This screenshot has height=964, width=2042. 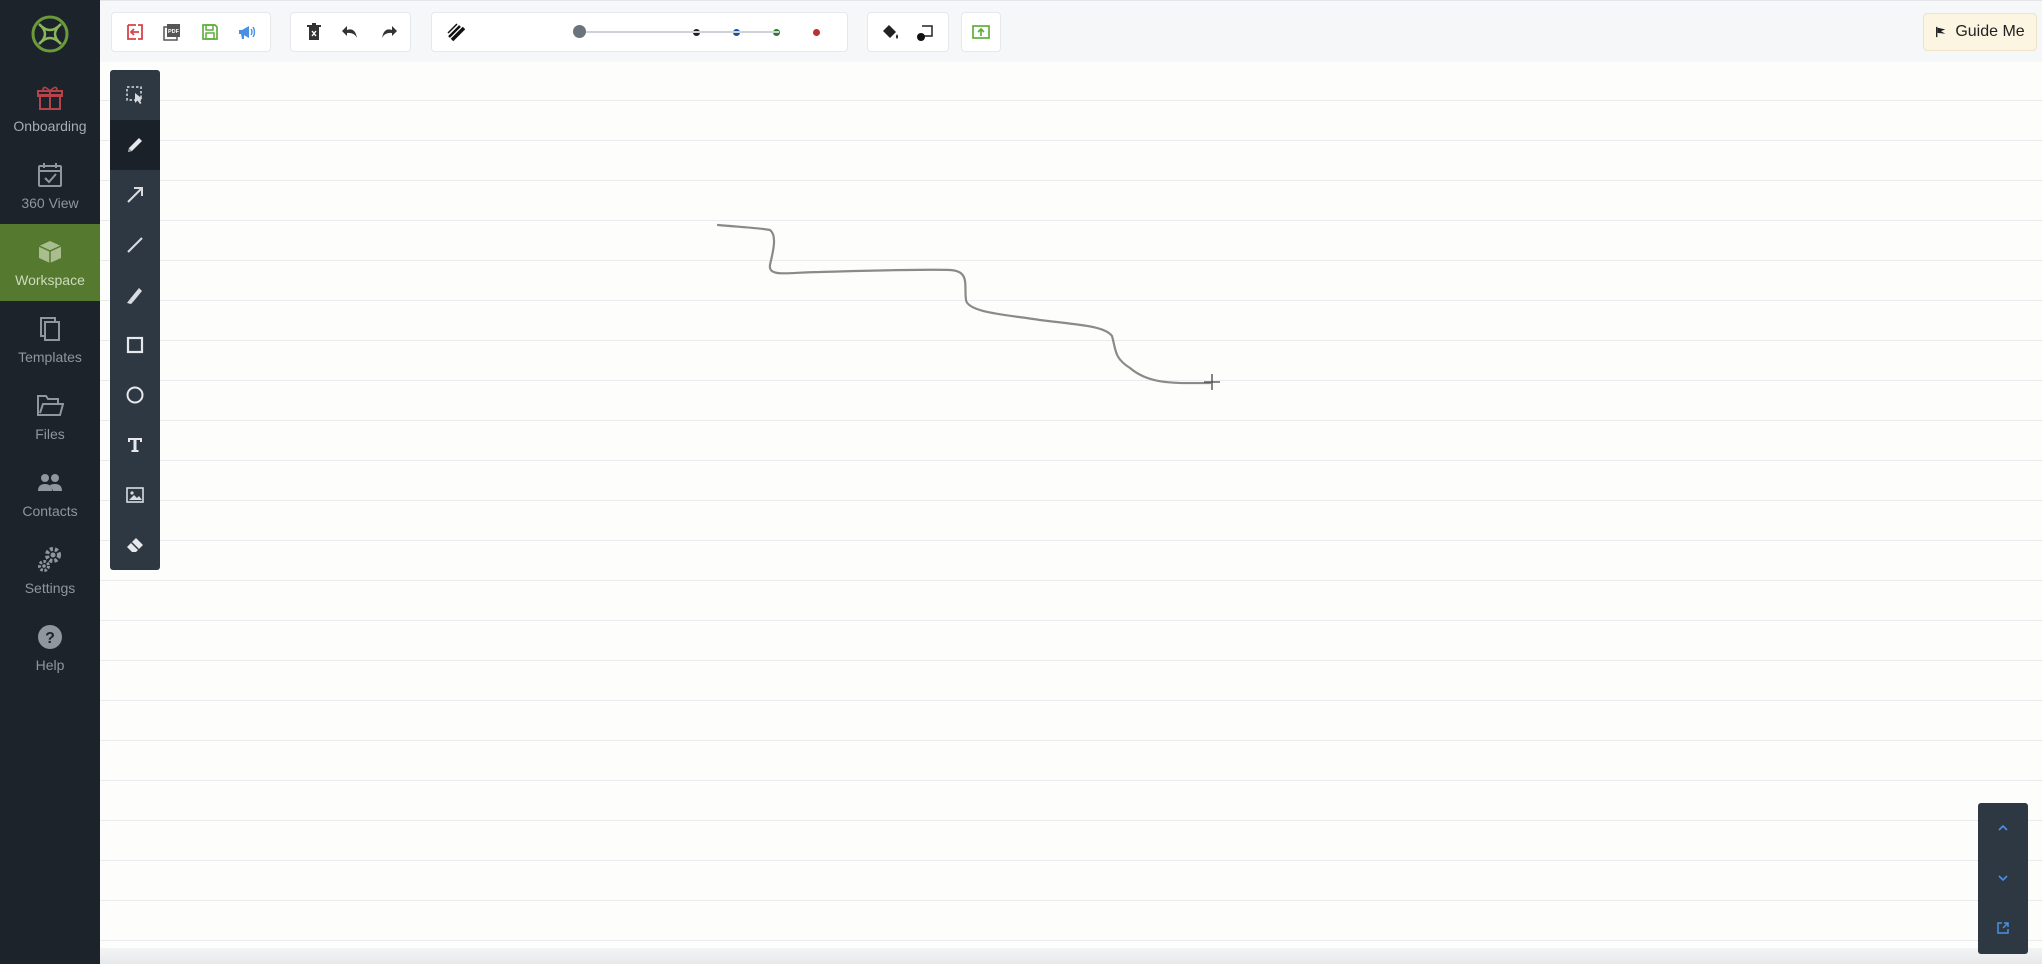 I want to click on nav-label: 360 View, so click(x=50, y=202).